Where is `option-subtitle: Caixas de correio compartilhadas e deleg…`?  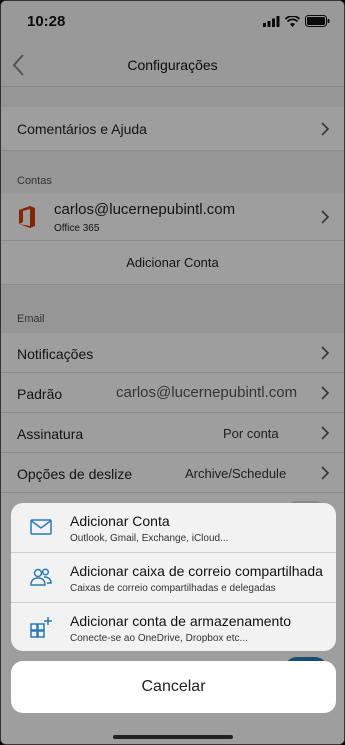
option-subtitle: Caixas de correio compartilhadas e deleg… is located at coordinates (173, 588).